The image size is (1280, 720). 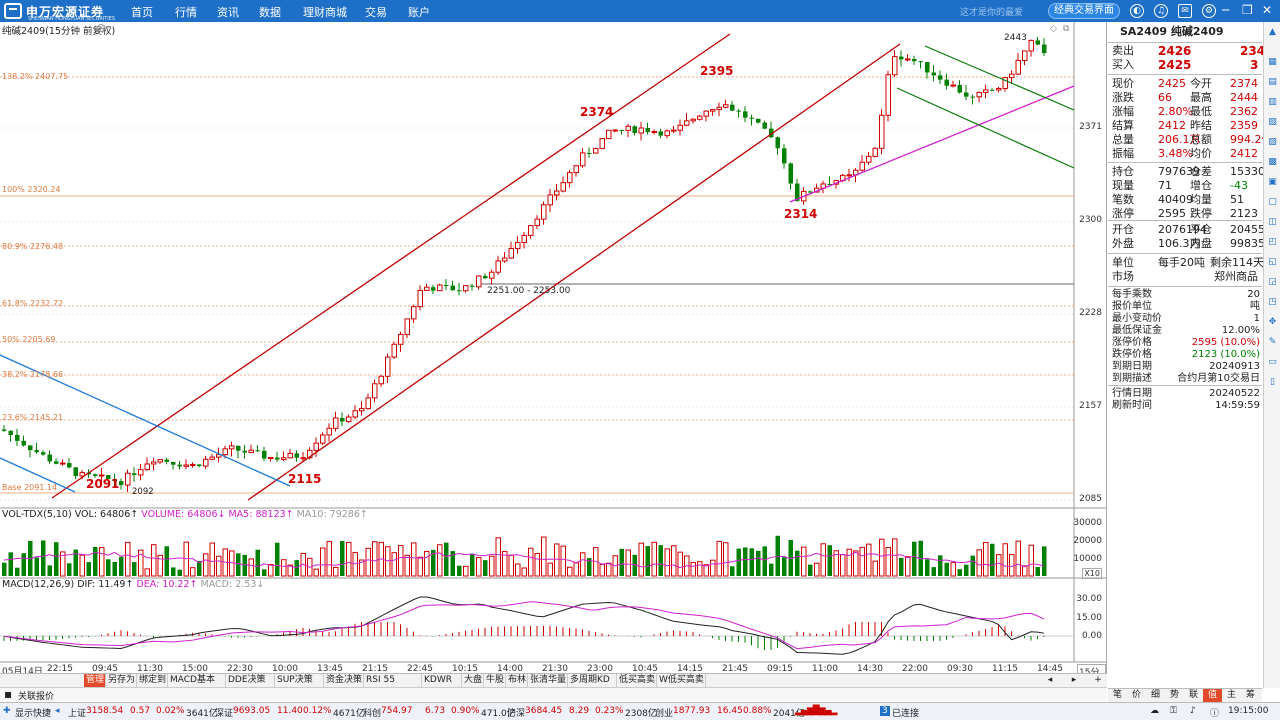 What do you see at coordinates (142, 12) in the screenshot?
I see `menu-home: 首页` at bounding box center [142, 12].